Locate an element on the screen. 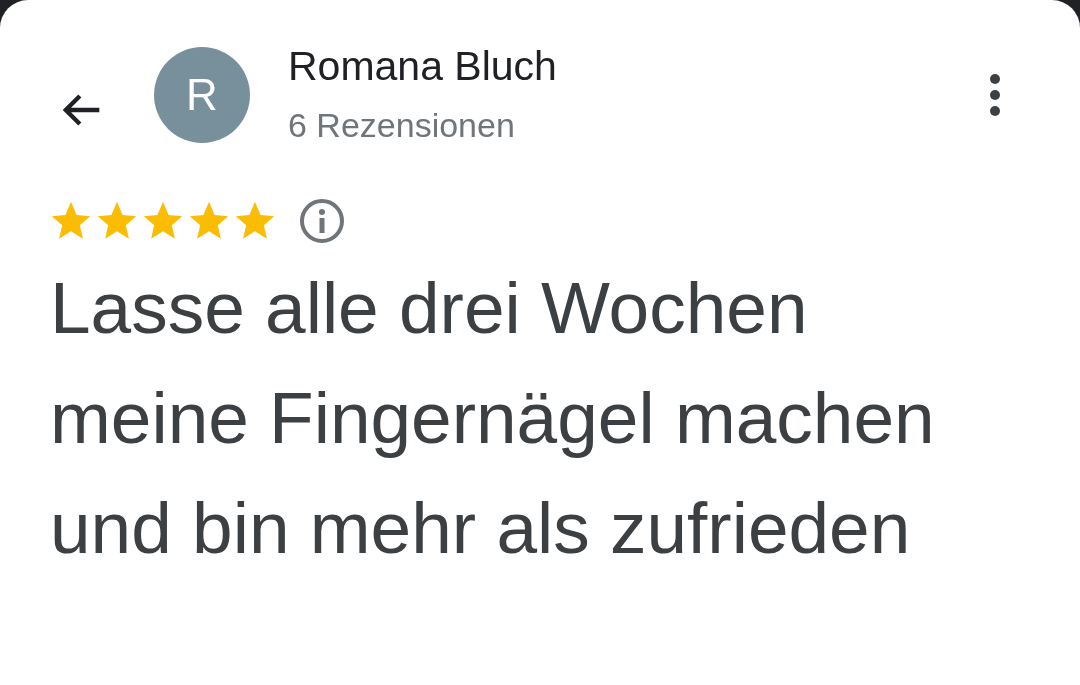  avatar: R is located at coordinates (202, 95).